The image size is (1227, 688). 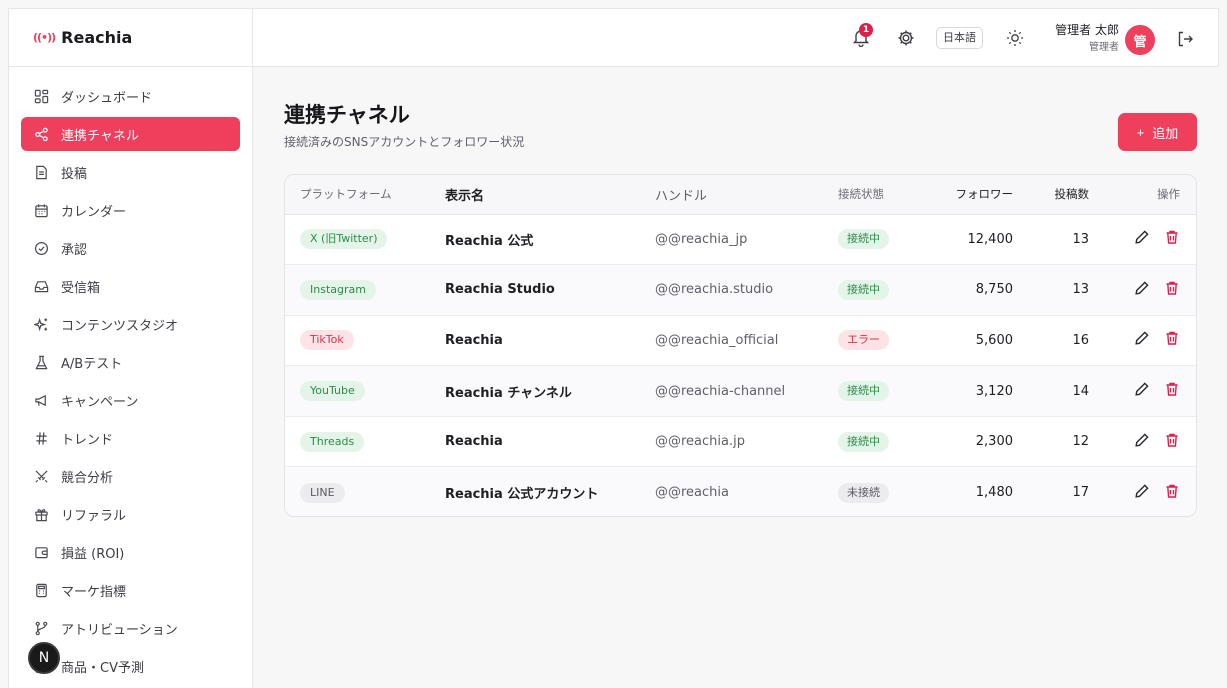 I want to click on table-row: Threads Reachia @@reachia.jp 接続中 2,300 12, so click(x=740, y=441).